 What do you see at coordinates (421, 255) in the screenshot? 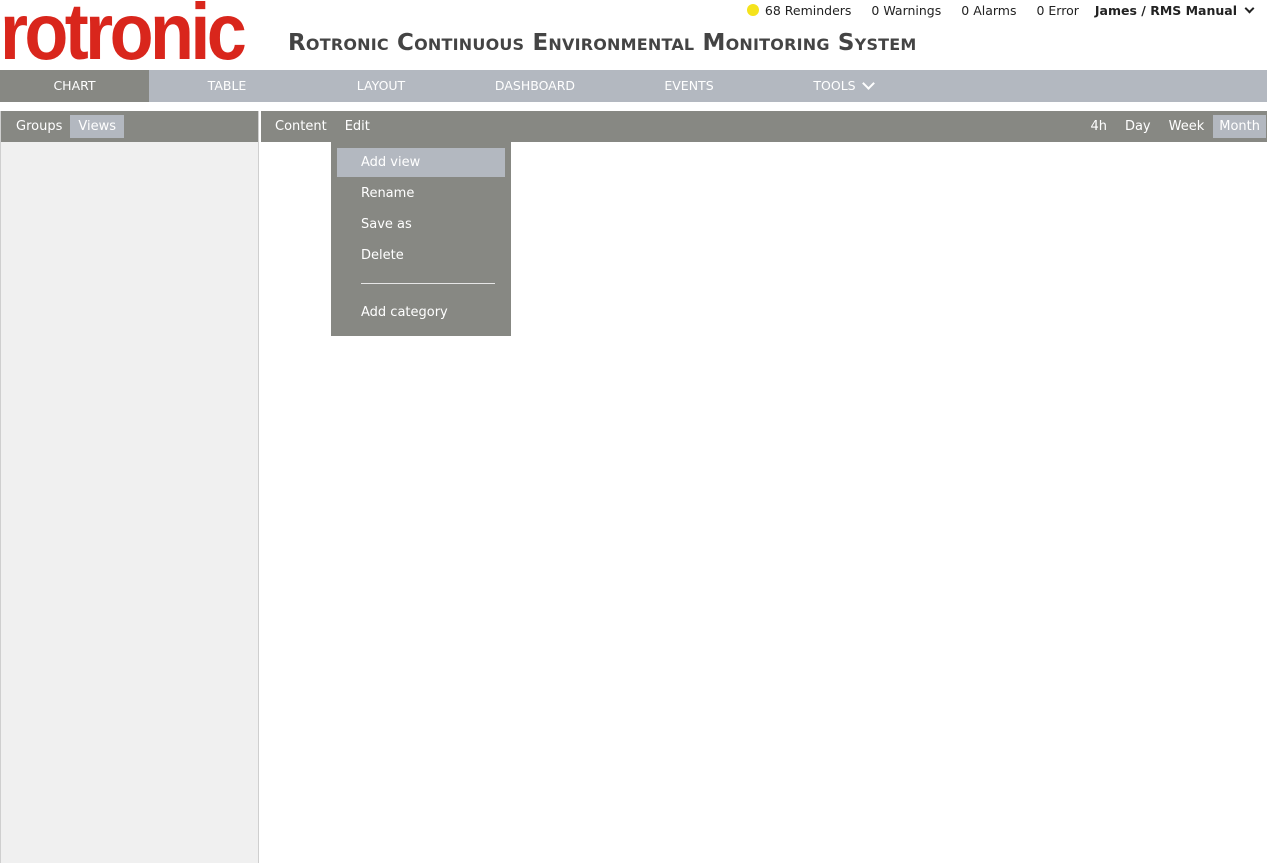
I see `menu-item-delete: Delete` at bounding box center [421, 255].